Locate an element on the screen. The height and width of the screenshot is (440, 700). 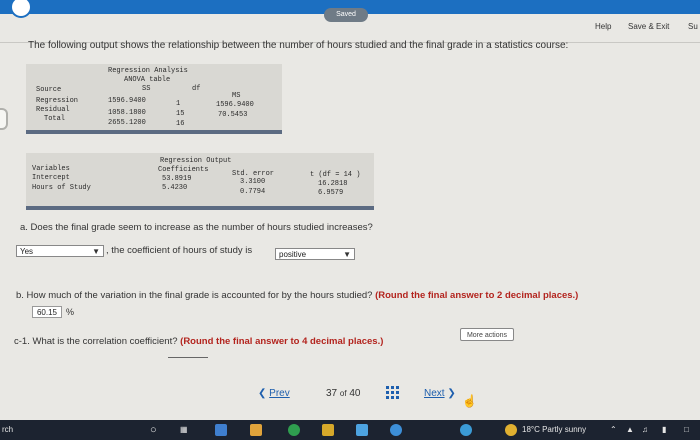
anova-title: Regression Analysis is located at coordinates (148, 71).